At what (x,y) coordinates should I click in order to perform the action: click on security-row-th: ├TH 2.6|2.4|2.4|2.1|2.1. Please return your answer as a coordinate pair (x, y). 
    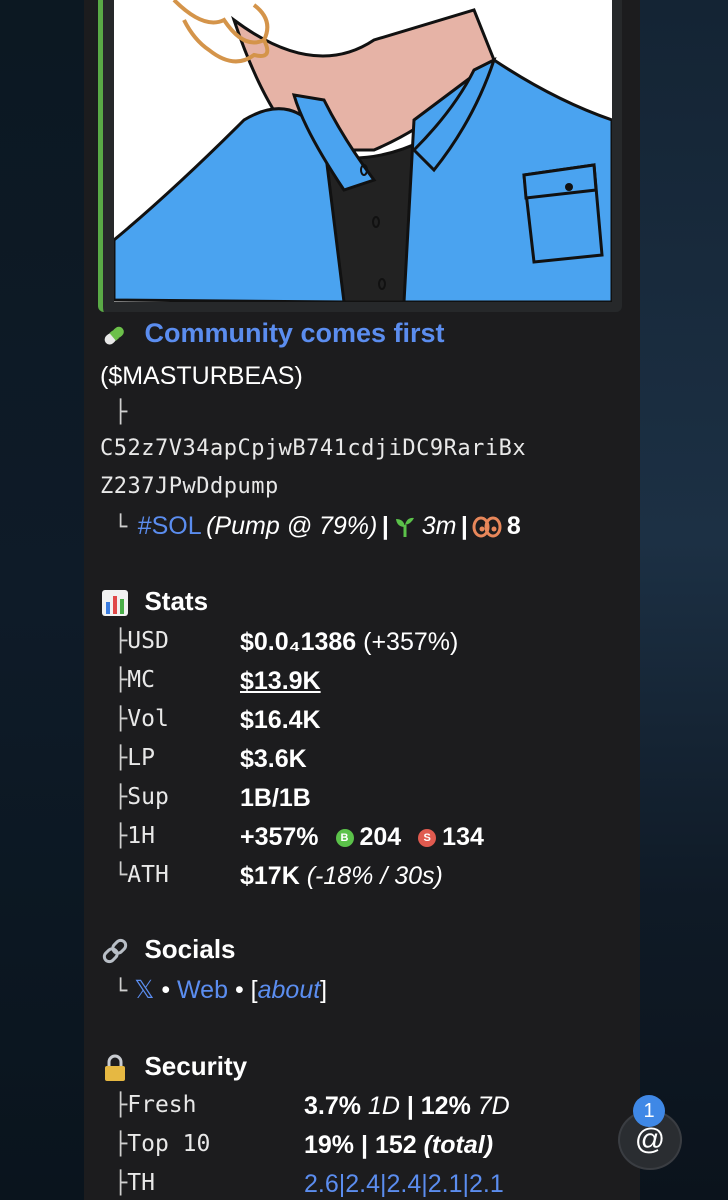
    Looking at the image, I should click on (309, 1184).